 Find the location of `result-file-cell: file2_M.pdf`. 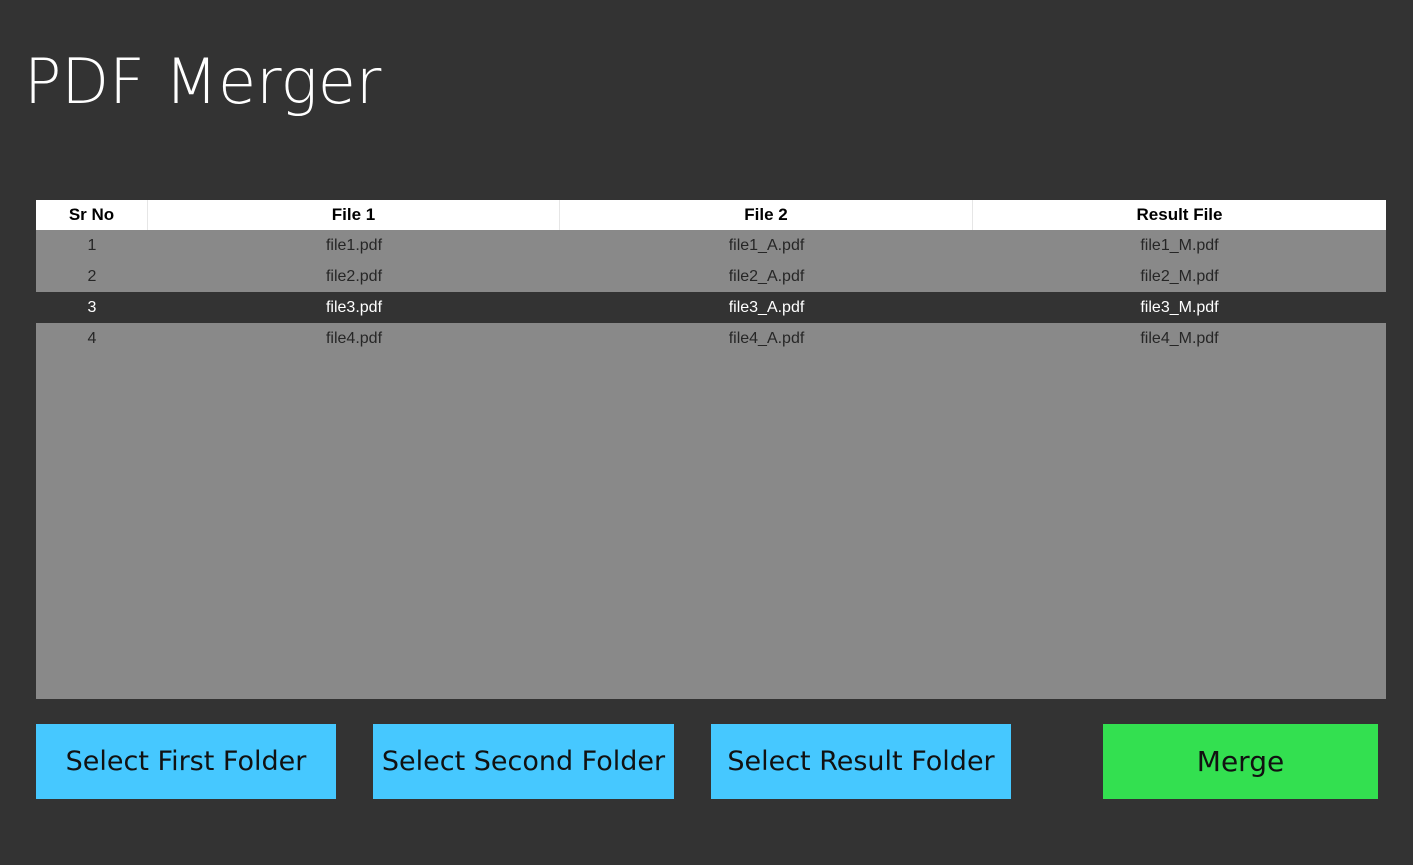

result-file-cell: file2_M.pdf is located at coordinates (1179, 276).